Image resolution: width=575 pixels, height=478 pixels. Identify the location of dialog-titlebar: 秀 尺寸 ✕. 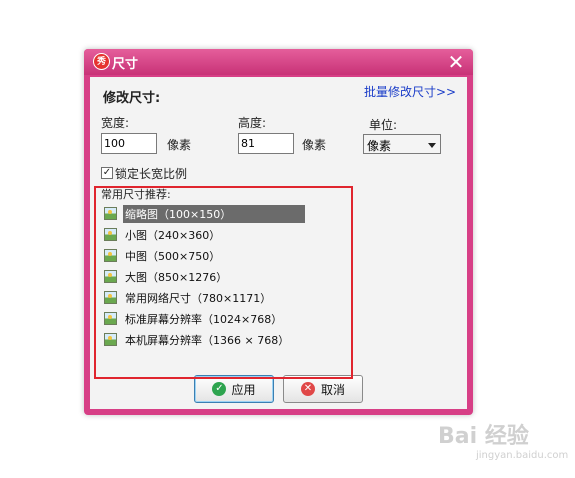
(278, 62).